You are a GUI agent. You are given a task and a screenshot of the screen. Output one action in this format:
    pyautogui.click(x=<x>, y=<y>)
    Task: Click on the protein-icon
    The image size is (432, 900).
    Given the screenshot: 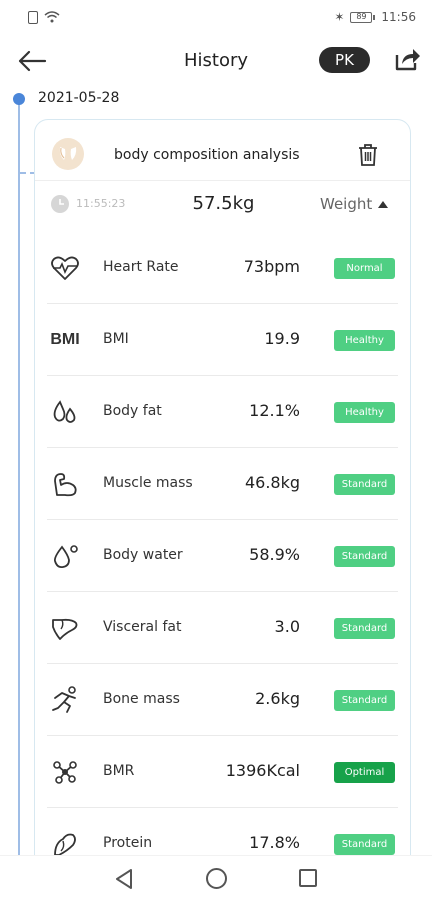 What is the action you would take?
    pyautogui.click(x=65, y=844)
    